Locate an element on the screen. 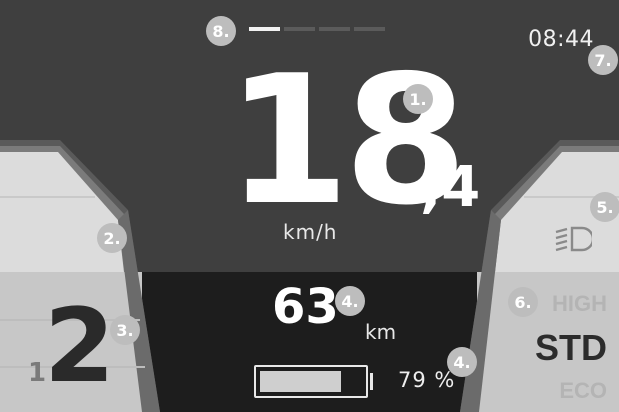 This screenshot has height=412, width=619. battery-gauge is located at coordinates (311, 381).